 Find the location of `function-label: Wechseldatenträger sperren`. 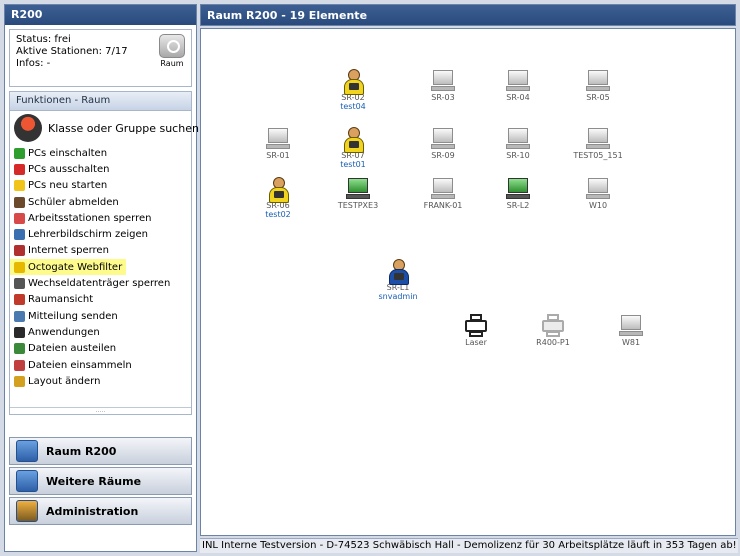

function-label: Wechseldatenträger sperren is located at coordinates (99, 284).